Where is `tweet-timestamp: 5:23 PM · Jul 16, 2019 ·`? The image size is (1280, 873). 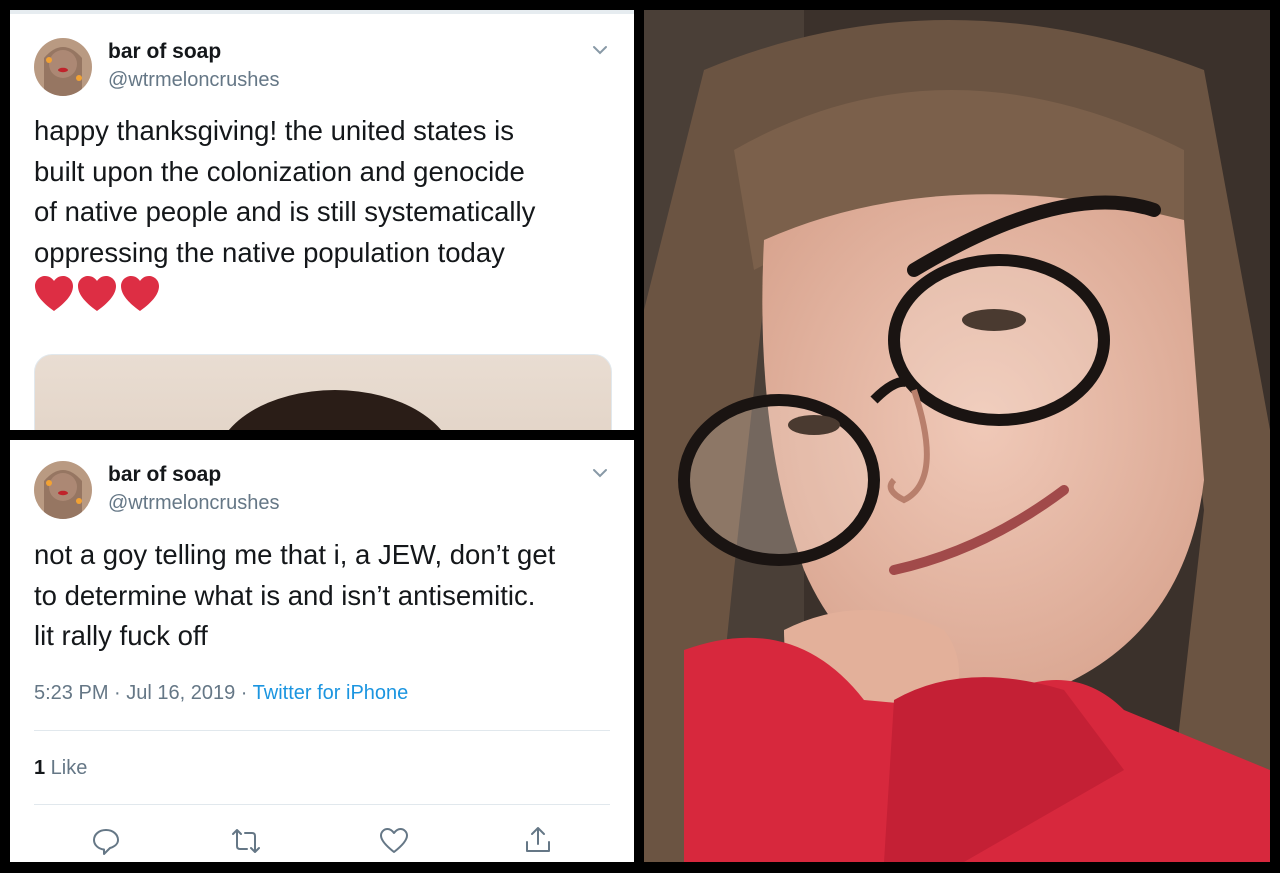 tweet-timestamp: 5:23 PM · Jul 16, 2019 · is located at coordinates (143, 693).